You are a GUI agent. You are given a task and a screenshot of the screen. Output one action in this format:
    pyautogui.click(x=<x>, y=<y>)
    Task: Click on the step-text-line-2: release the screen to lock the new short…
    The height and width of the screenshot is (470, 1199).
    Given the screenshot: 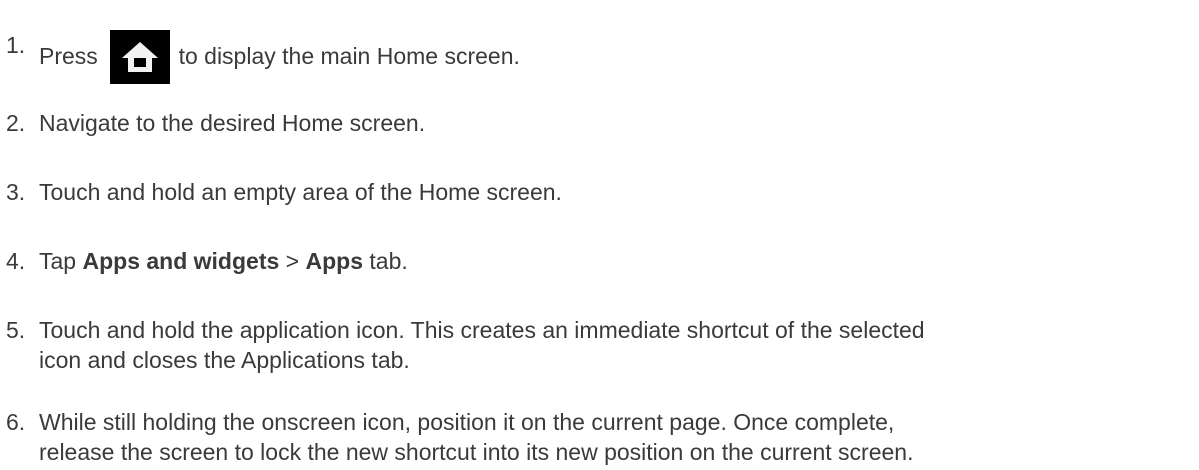 What is the action you would take?
    pyautogui.click(x=476, y=452)
    